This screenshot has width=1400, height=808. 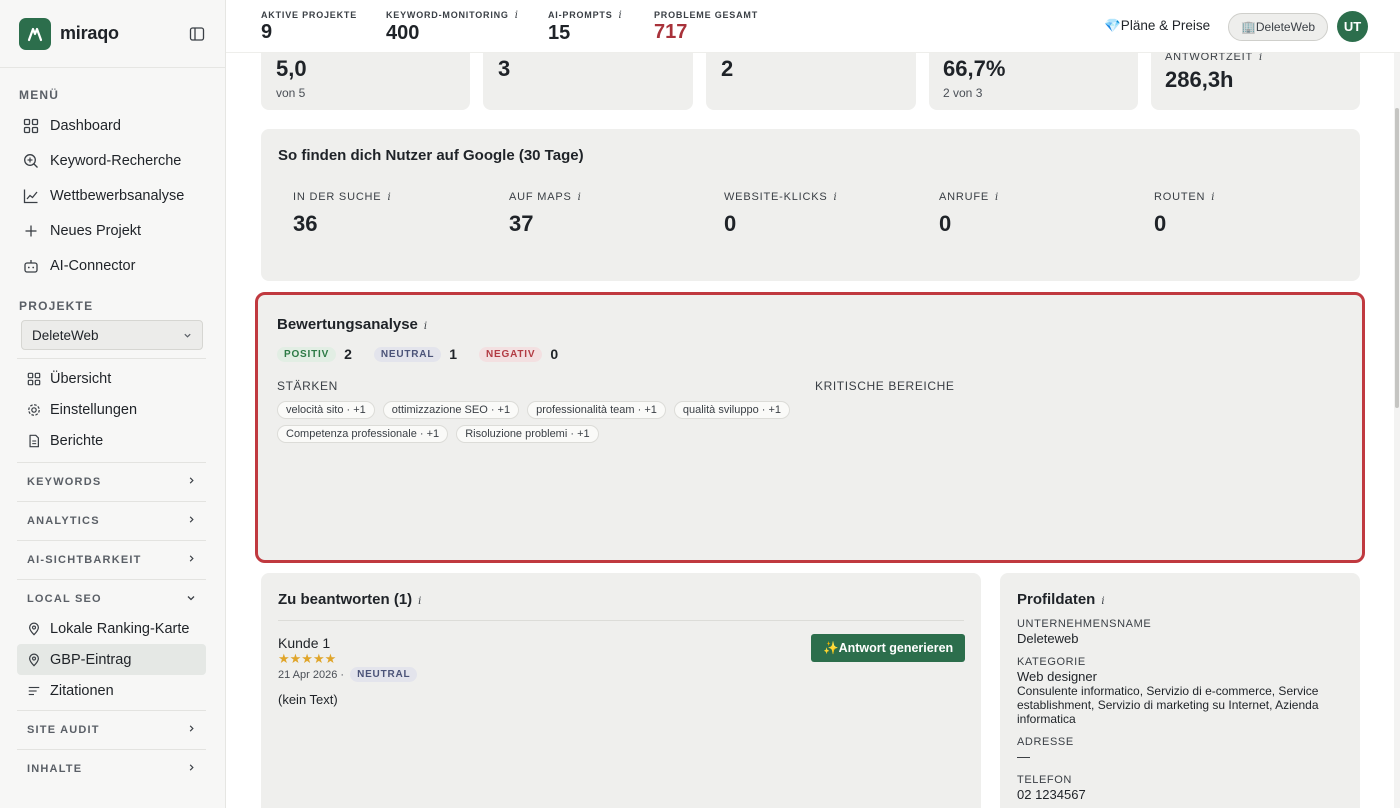 I want to click on account-switcher: 🏢DeleteWeb, so click(x=1278, y=27).